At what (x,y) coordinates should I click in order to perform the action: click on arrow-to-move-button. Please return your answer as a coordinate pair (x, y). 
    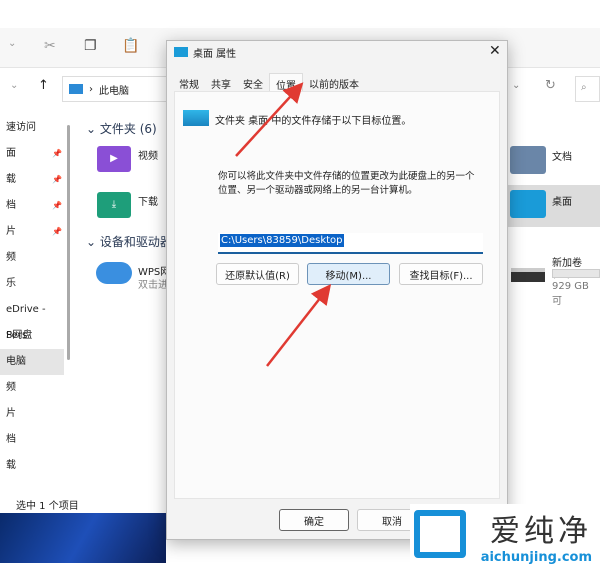
    Looking at the image, I should click on (299, 325).